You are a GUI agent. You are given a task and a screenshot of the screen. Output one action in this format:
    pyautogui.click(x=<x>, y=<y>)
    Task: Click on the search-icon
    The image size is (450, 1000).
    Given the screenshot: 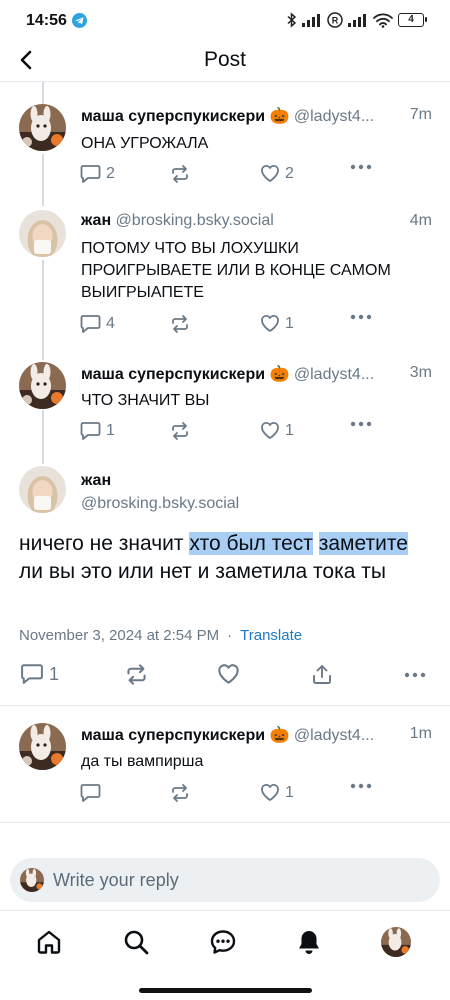 What is the action you would take?
    pyautogui.click(x=136, y=942)
    